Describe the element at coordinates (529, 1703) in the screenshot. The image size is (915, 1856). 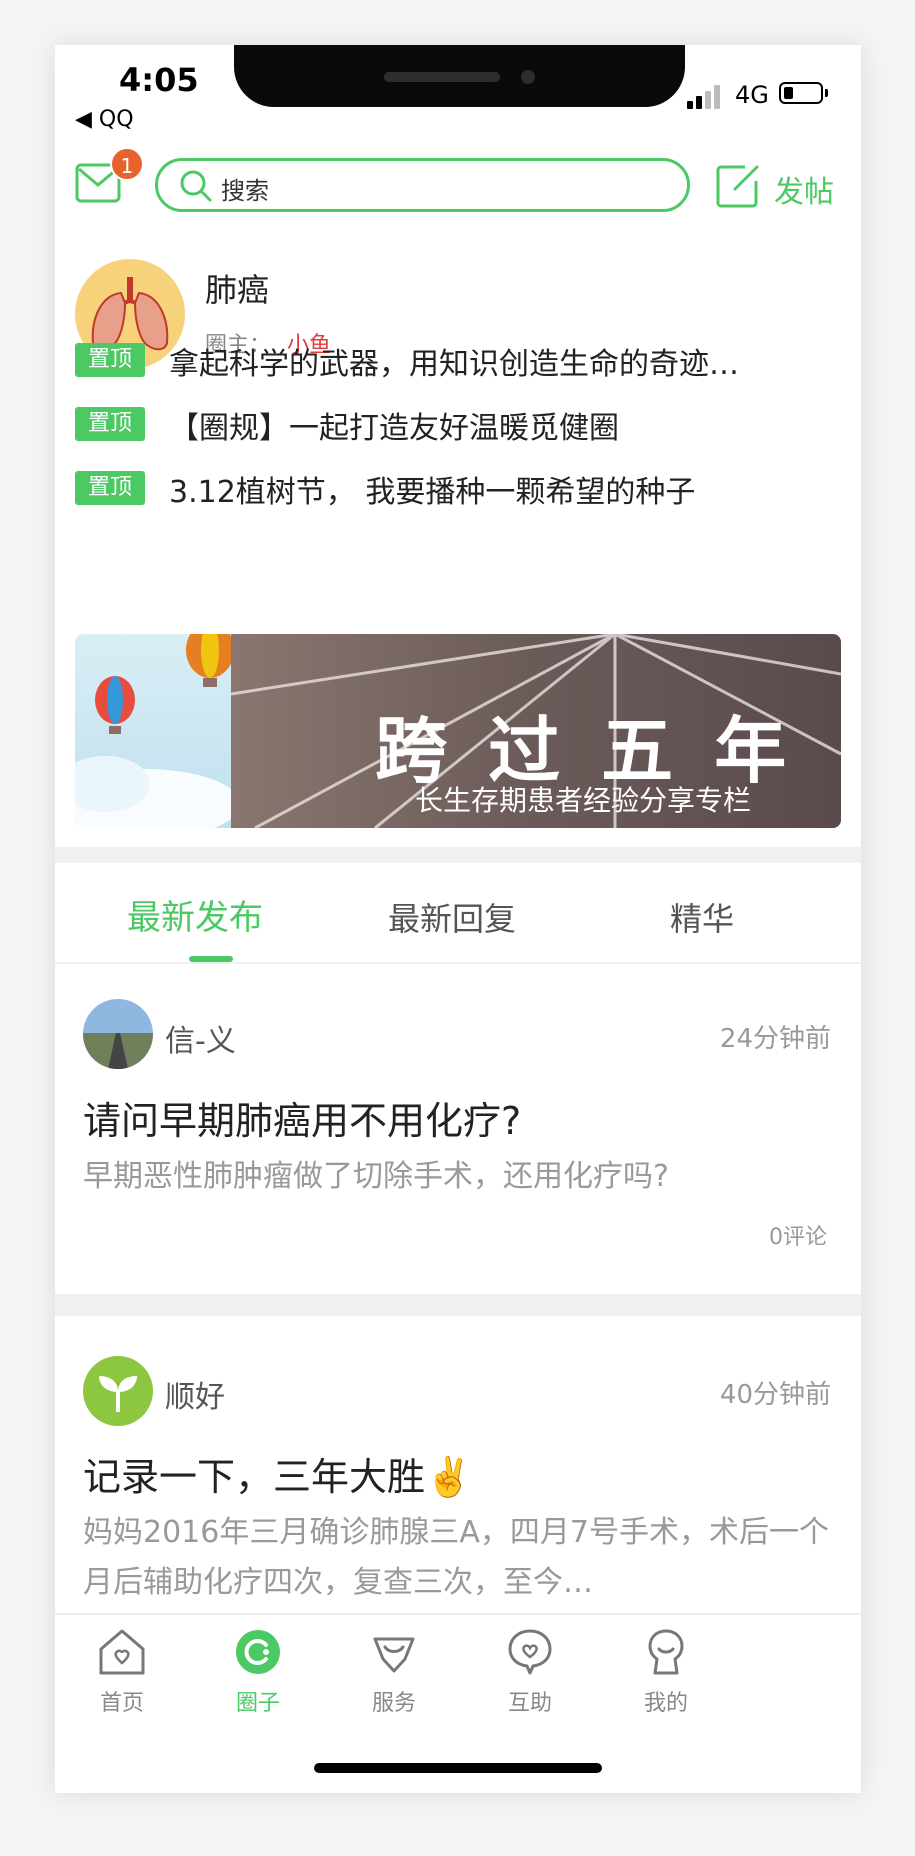
I see `nav-label: 互助` at that location.